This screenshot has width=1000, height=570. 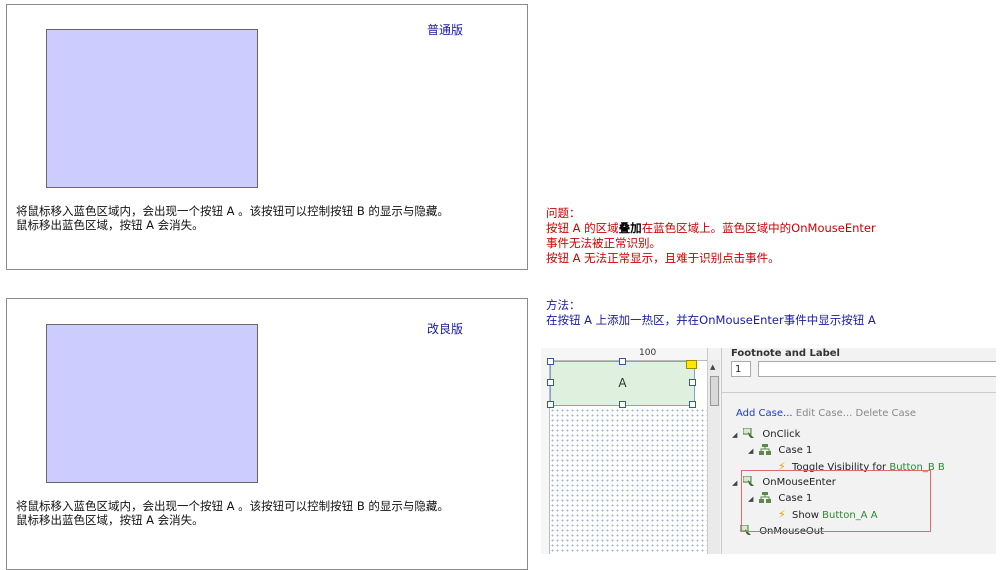 I want to click on scroll-thumb, so click(x=714, y=391).